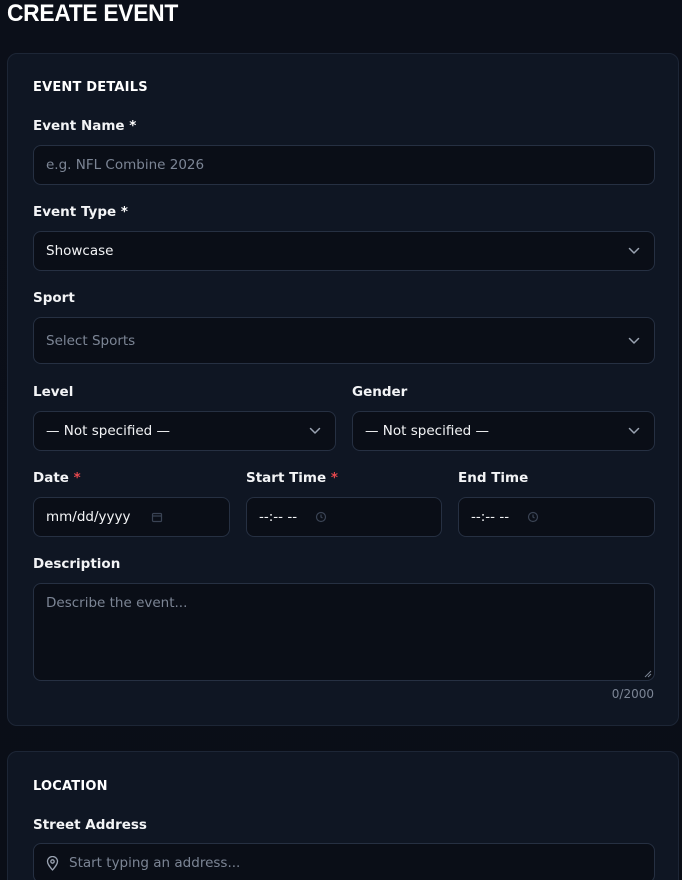 Image resolution: width=682 pixels, height=880 pixels. What do you see at coordinates (131, 517) in the screenshot?
I see `date-input: mm/dd/yyyy` at bounding box center [131, 517].